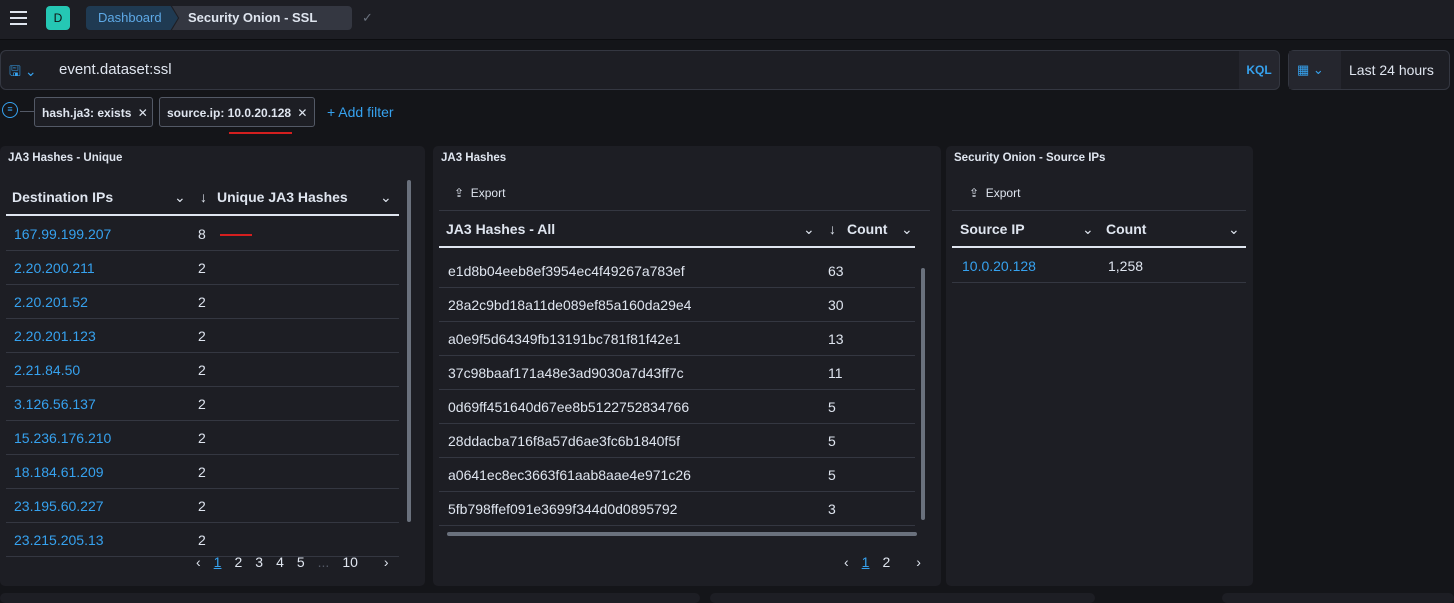 The width and height of the screenshot is (1454, 603). Describe the element at coordinates (259, 562) in the screenshot. I see `page-button: 3` at that location.